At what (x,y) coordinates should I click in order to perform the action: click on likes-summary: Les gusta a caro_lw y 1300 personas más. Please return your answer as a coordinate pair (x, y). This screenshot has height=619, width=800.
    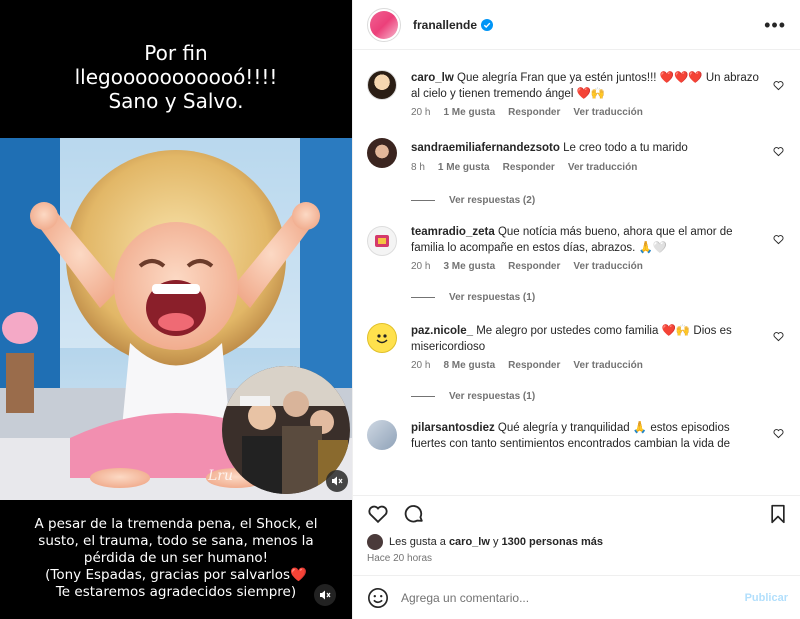
    Looking at the image, I should click on (576, 542).